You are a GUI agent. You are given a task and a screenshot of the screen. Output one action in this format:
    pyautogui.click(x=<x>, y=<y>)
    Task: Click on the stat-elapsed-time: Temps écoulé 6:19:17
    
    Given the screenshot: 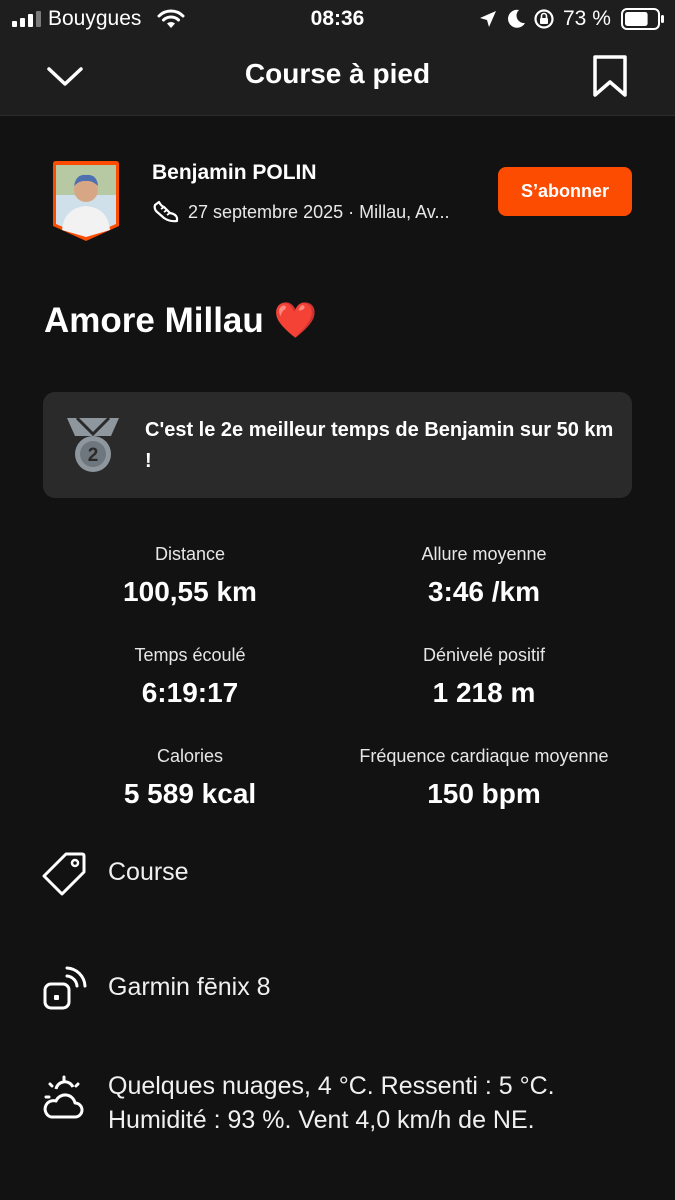 What is the action you would take?
    pyautogui.click(x=190, y=677)
    